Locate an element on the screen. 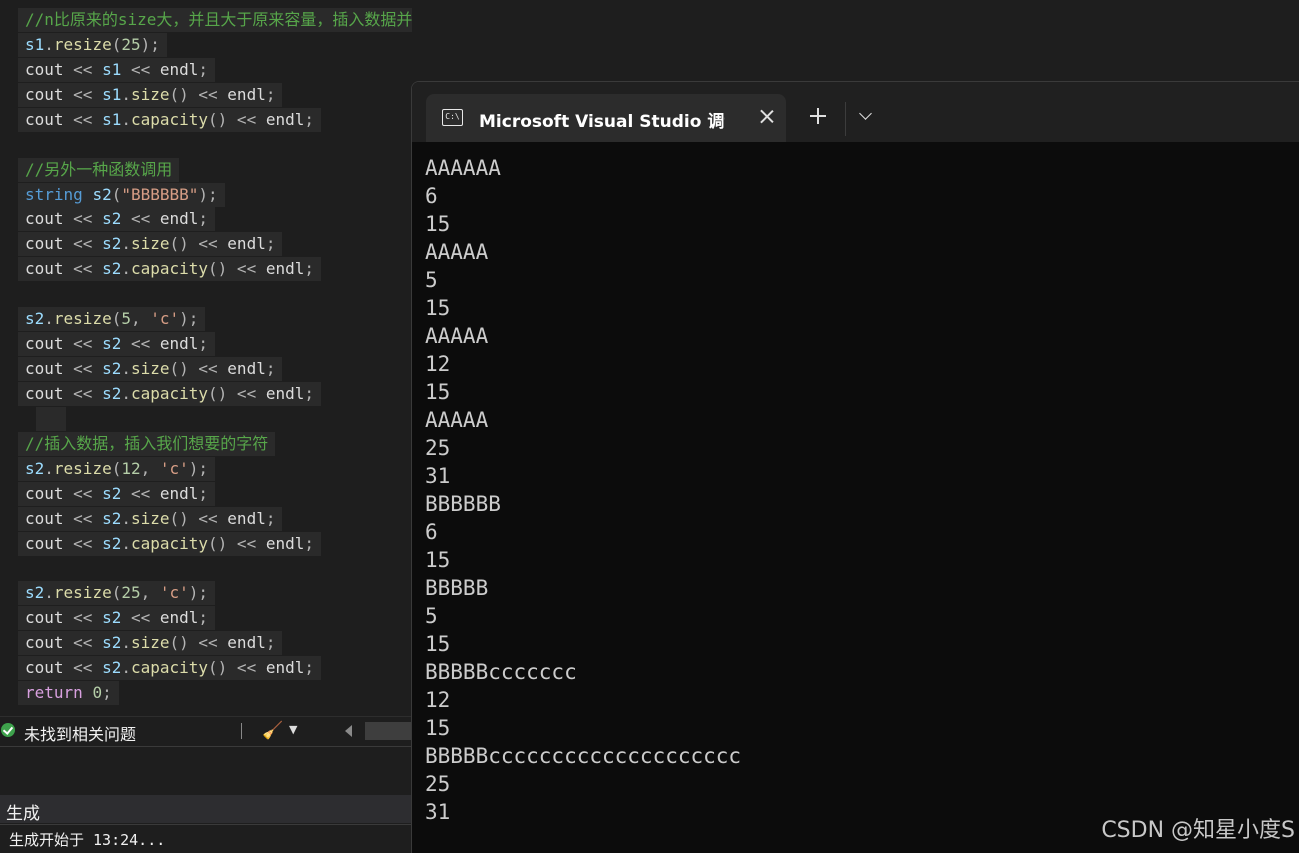  console-line: 25 is located at coordinates (438, 448).